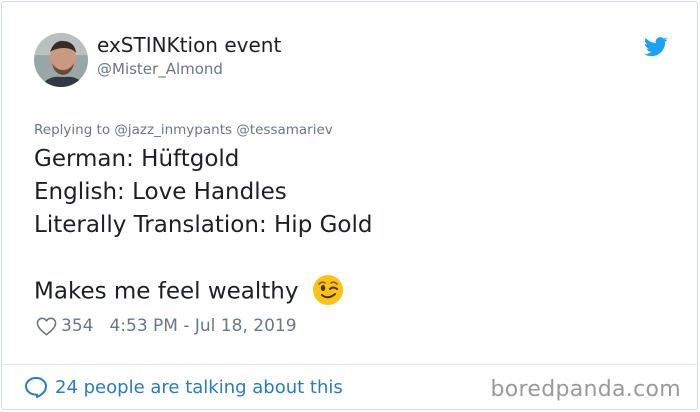  What do you see at coordinates (656, 47) in the screenshot?
I see `twitter-bird-icon` at bounding box center [656, 47].